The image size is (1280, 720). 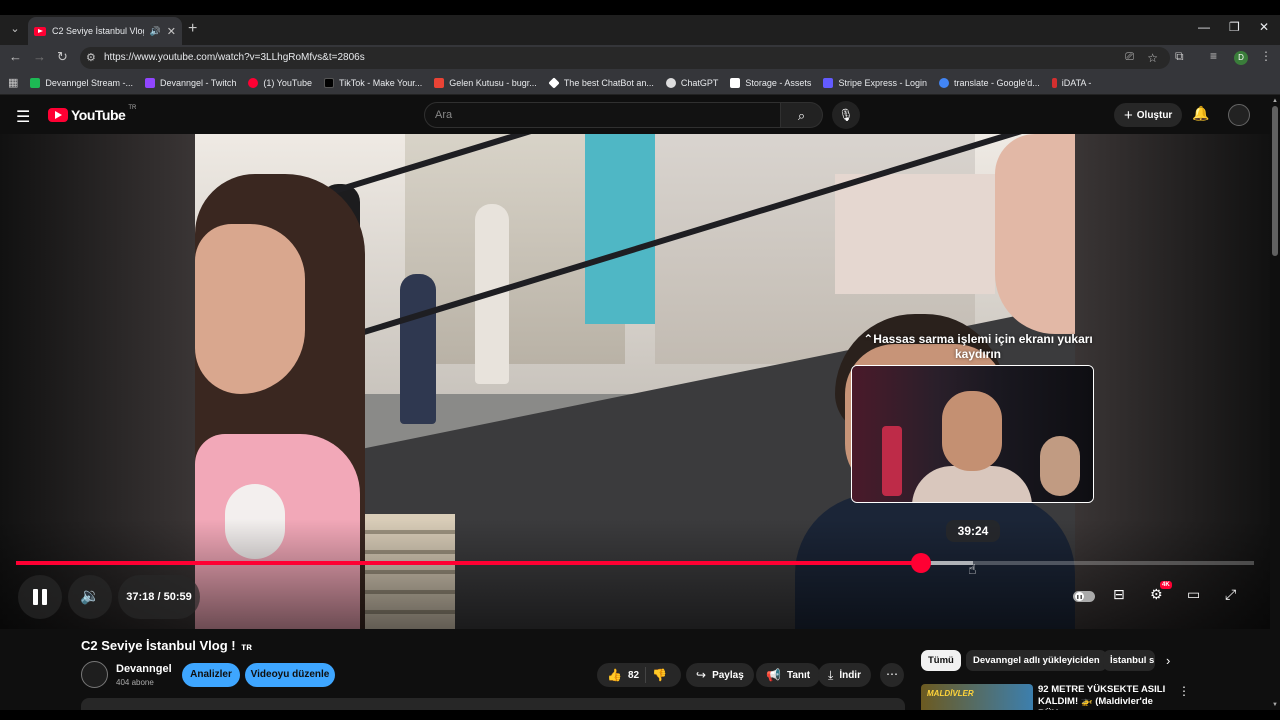 I want to click on scene-building, so click(x=915, y=234).